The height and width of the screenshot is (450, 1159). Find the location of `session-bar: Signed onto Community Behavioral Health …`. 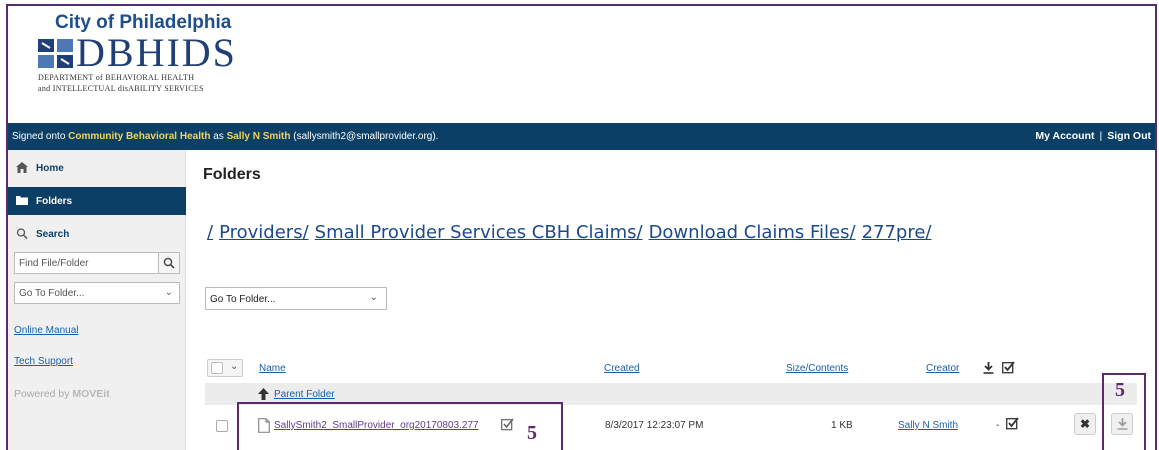

session-bar: Signed onto Community Behavioral Health … is located at coordinates (581, 136).